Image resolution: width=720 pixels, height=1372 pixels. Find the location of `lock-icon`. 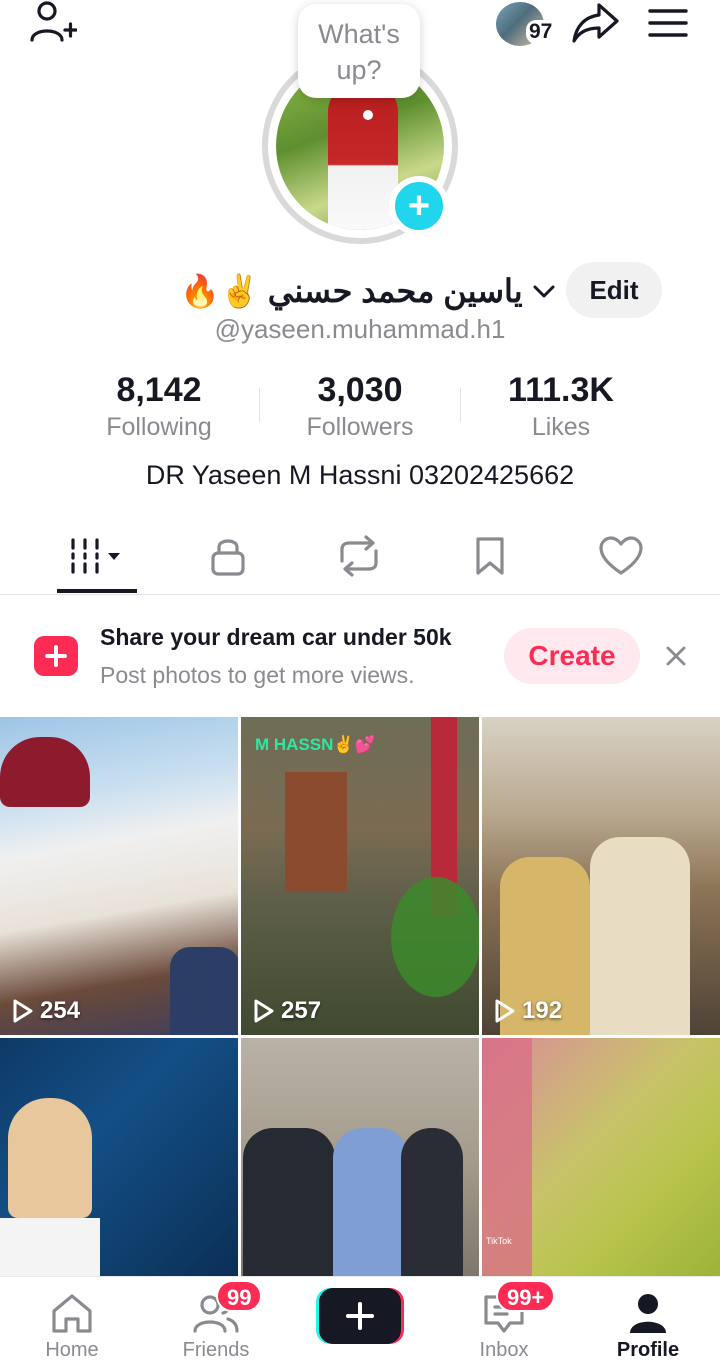

lock-icon is located at coordinates (228, 557).